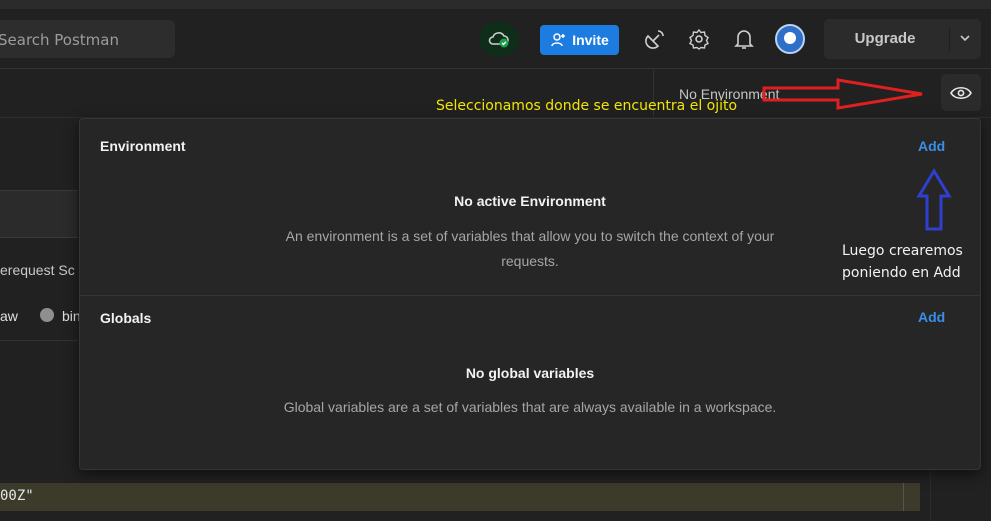 The image size is (991, 521). Describe the element at coordinates (931, 146) in the screenshot. I see `add-environment-link: Add` at that location.